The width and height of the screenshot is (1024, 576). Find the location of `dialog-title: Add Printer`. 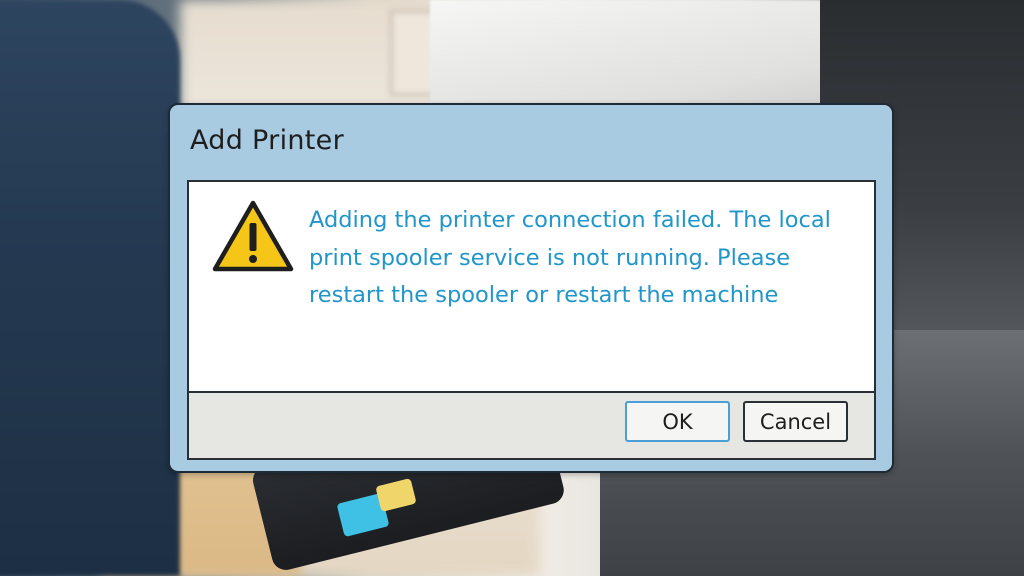

dialog-title: Add Printer is located at coordinates (267, 140).